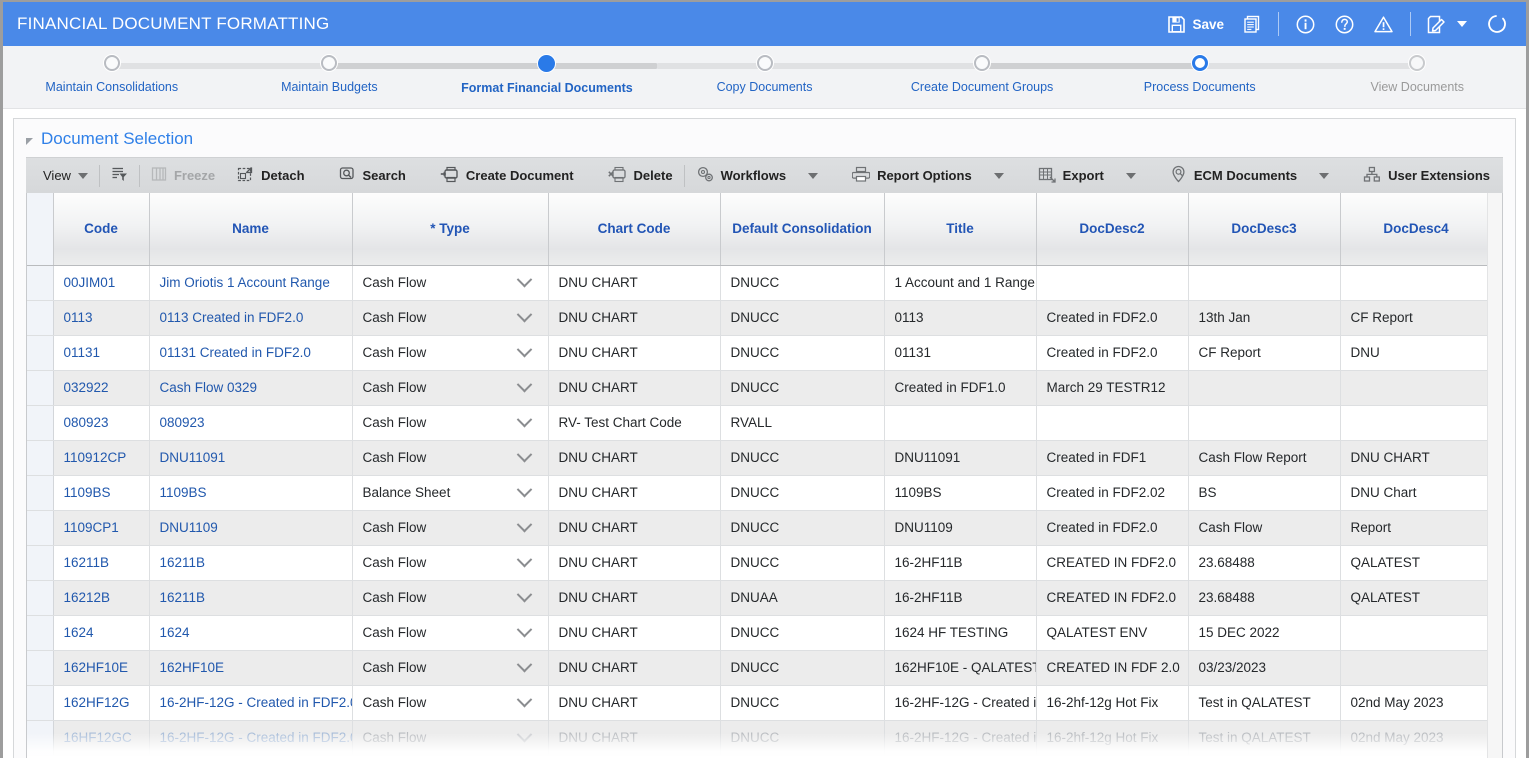 This screenshot has height=758, width=1529. I want to click on cell-code: 1624, so click(101, 633).